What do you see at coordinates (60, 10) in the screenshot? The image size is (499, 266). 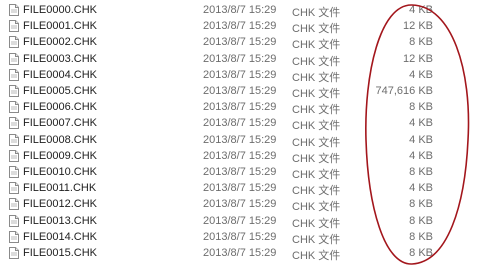 I see `file-name: FILE0000.CHK` at bounding box center [60, 10].